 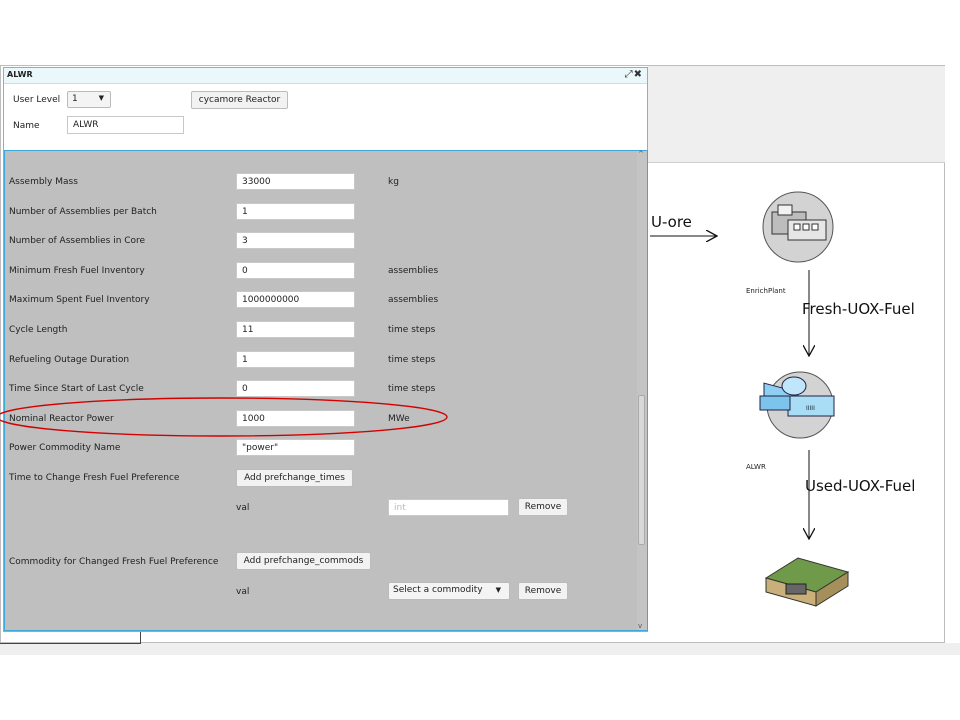 What do you see at coordinates (543, 507) in the screenshot?
I see `remove-prefchange-times-button: Remove` at bounding box center [543, 507].